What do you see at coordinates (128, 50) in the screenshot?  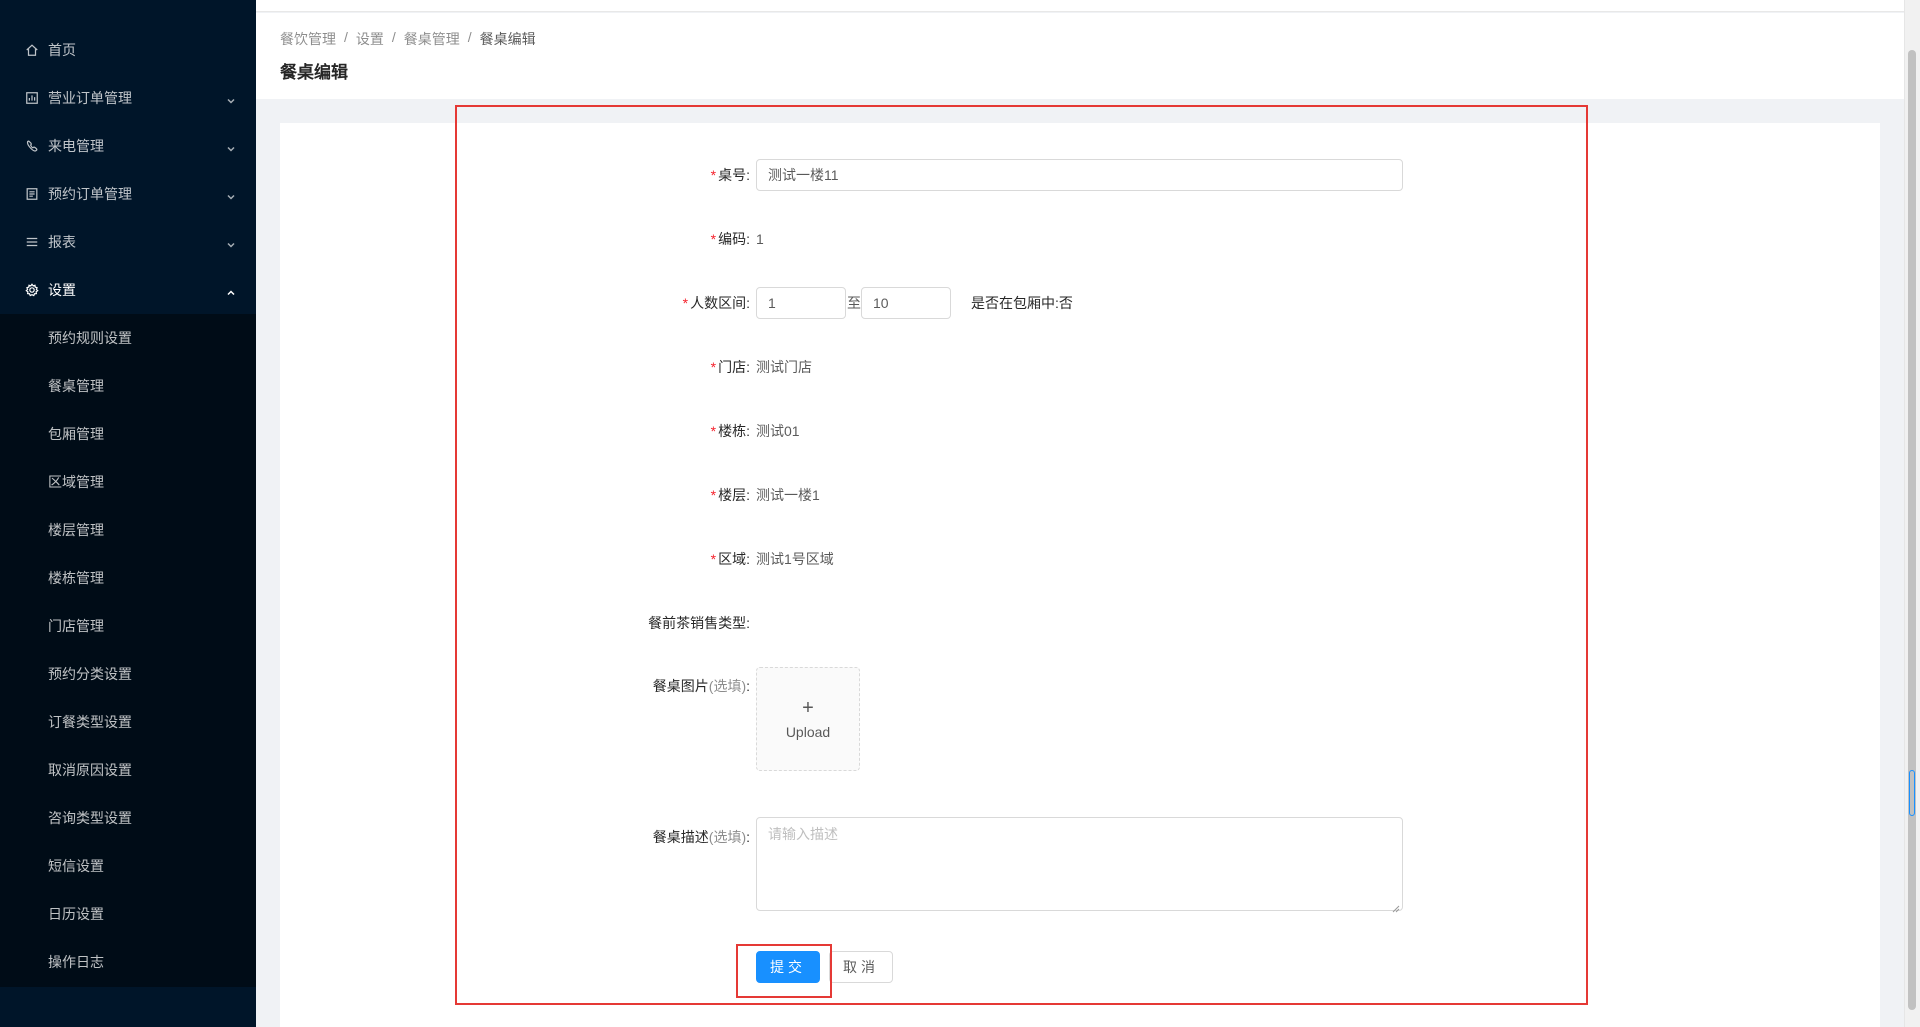 I see `sidebar-item-home: 首页` at bounding box center [128, 50].